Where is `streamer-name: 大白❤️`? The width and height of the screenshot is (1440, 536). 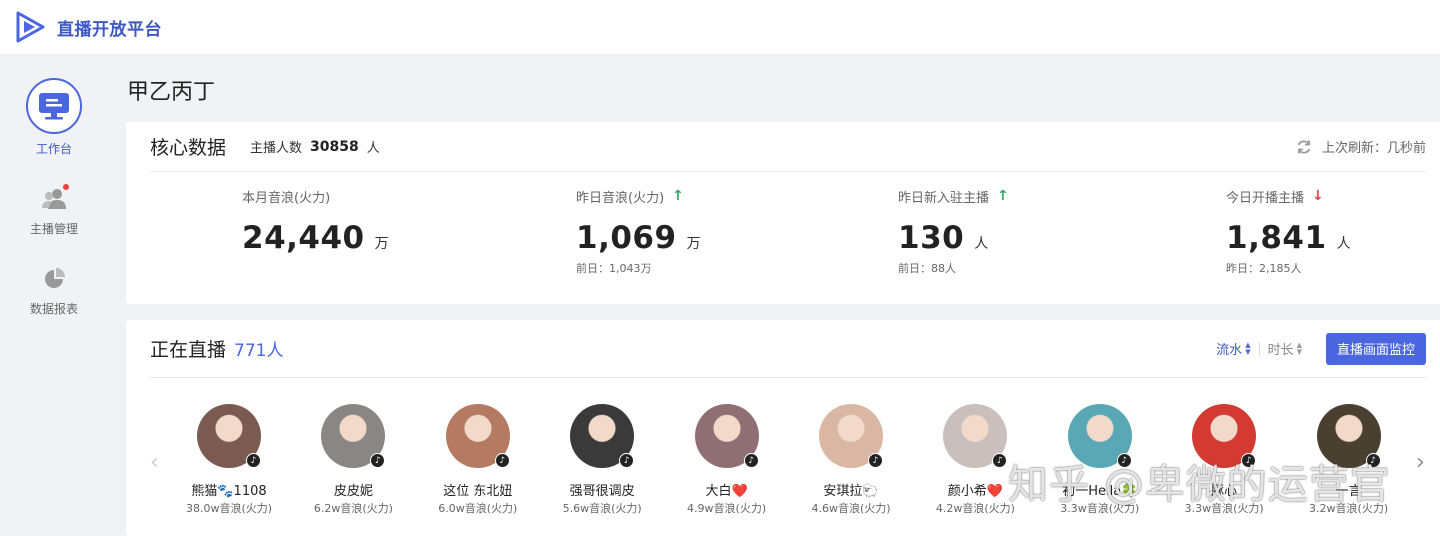
streamer-name: 大白❤️ is located at coordinates (726, 491).